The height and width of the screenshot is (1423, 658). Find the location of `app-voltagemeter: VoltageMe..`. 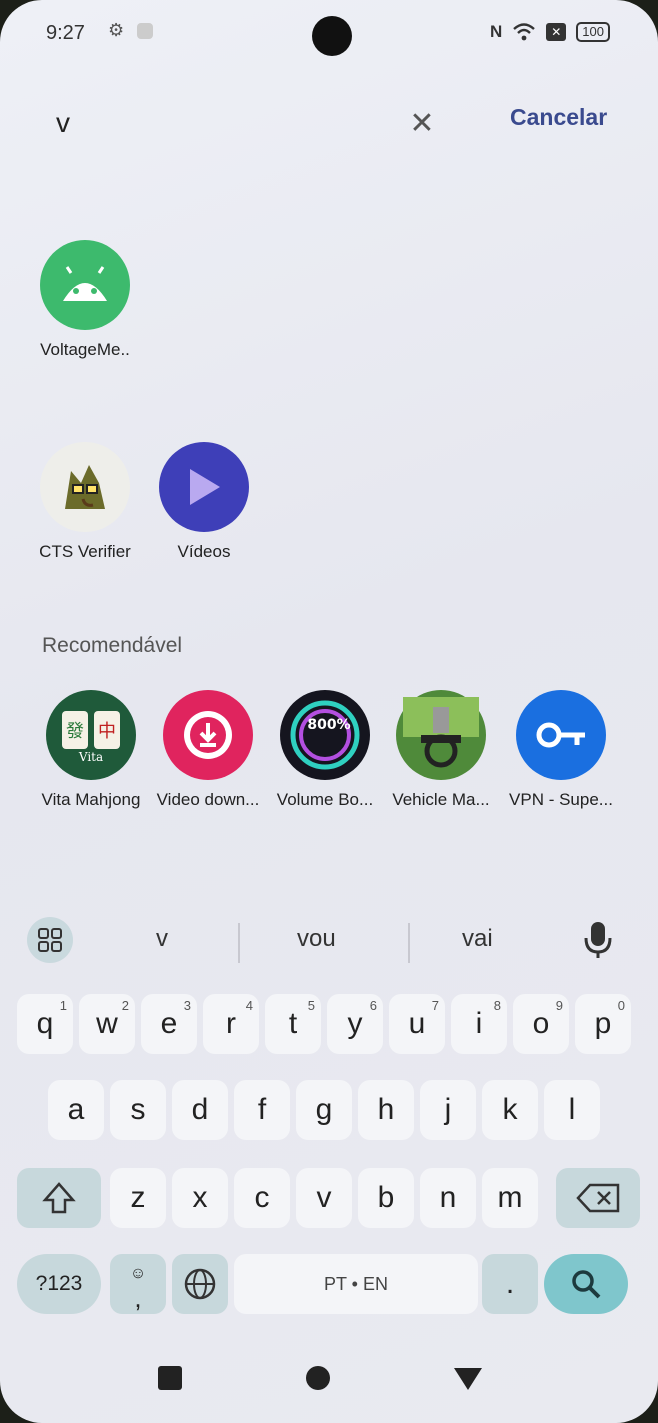

app-voltagemeter: VoltageMe.. is located at coordinates (85, 300).